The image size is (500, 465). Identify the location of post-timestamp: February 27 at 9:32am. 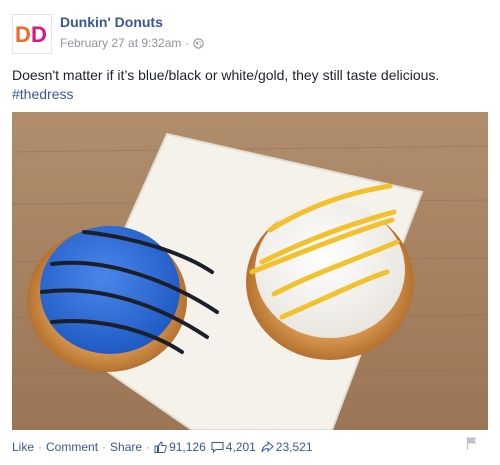
(120, 43).